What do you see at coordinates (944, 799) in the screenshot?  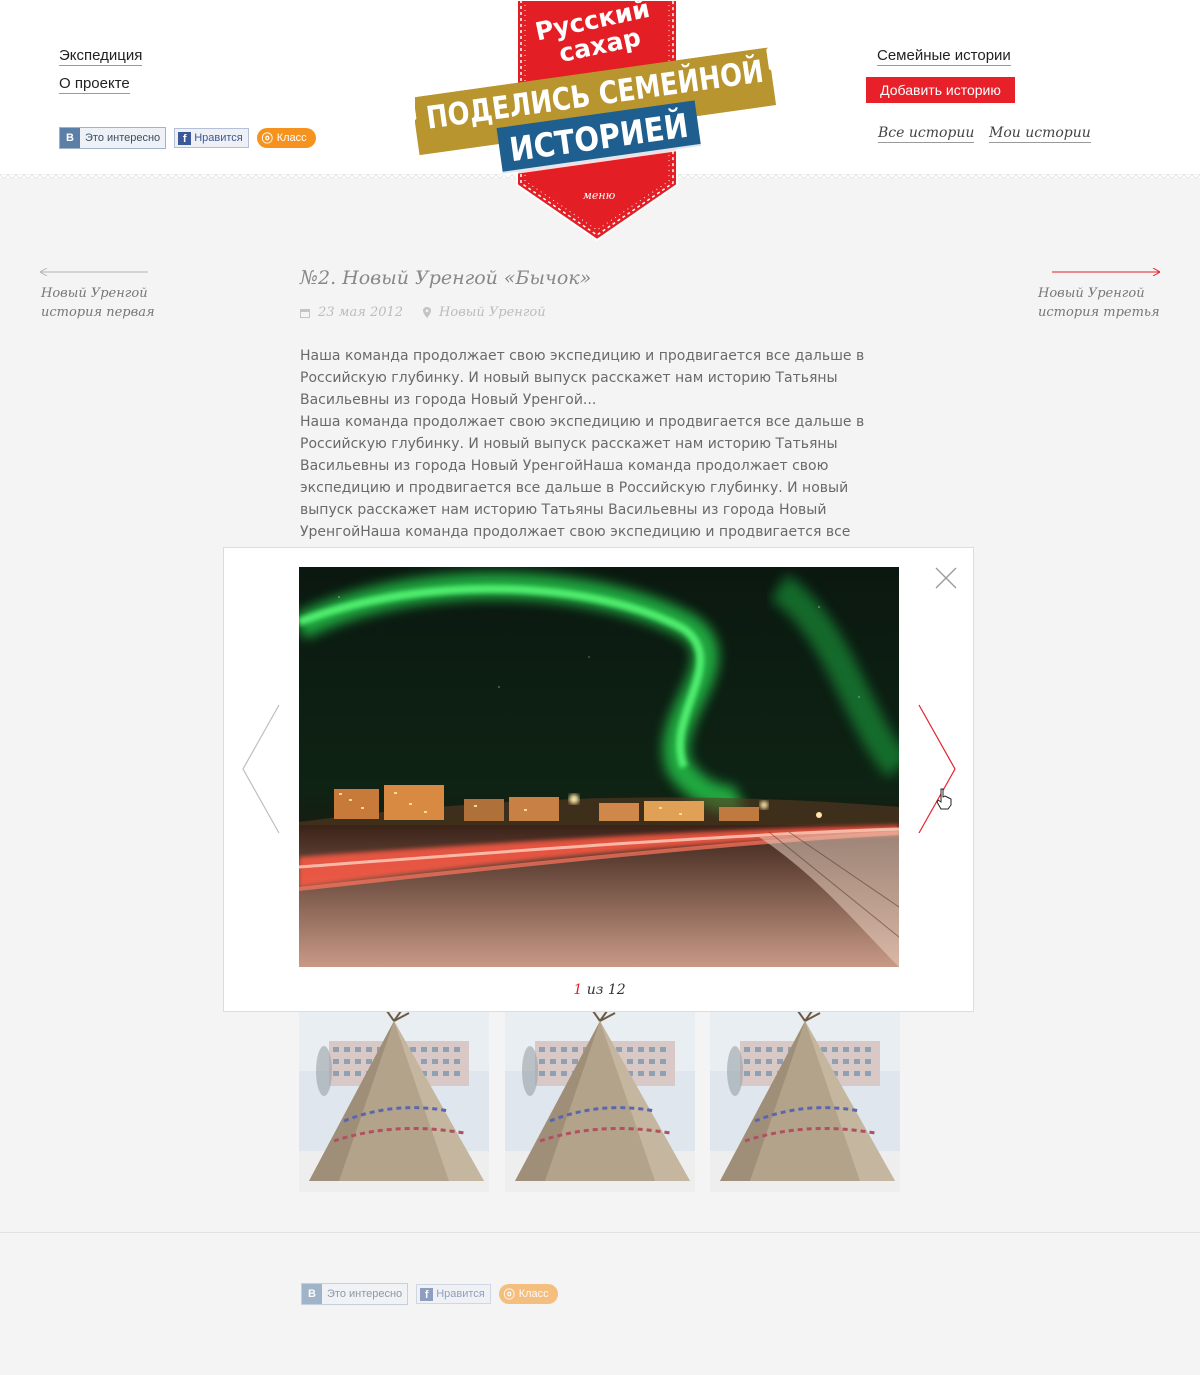 I see `hand-cursor-icon` at bounding box center [944, 799].